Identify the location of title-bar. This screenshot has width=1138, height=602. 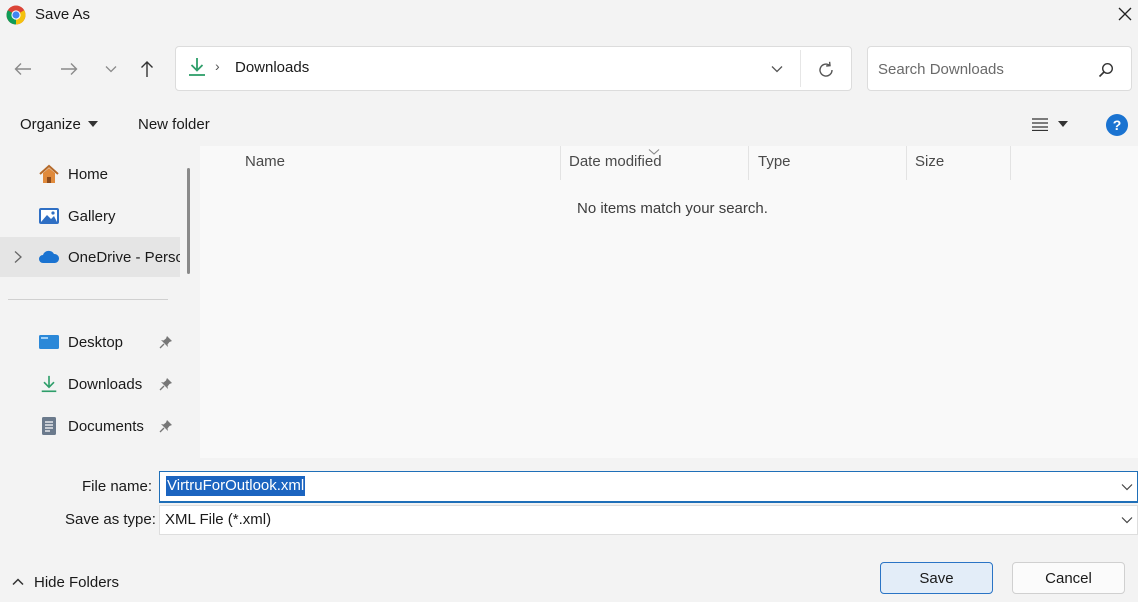
(569, 17).